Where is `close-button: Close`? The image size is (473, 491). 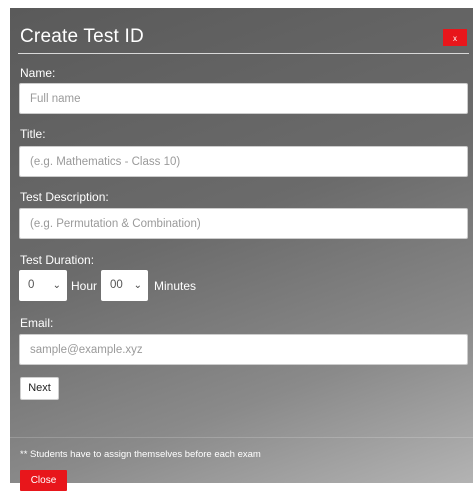 close-button: Close is located at coordinates (43, 480).